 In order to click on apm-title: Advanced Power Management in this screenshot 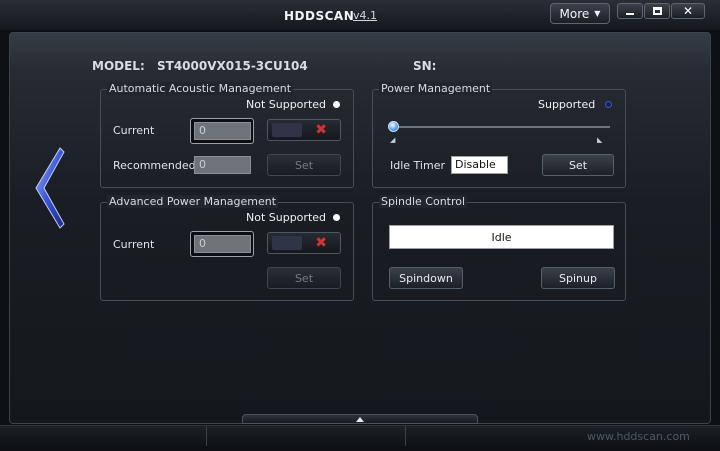, I will do `click(193, 201)`.